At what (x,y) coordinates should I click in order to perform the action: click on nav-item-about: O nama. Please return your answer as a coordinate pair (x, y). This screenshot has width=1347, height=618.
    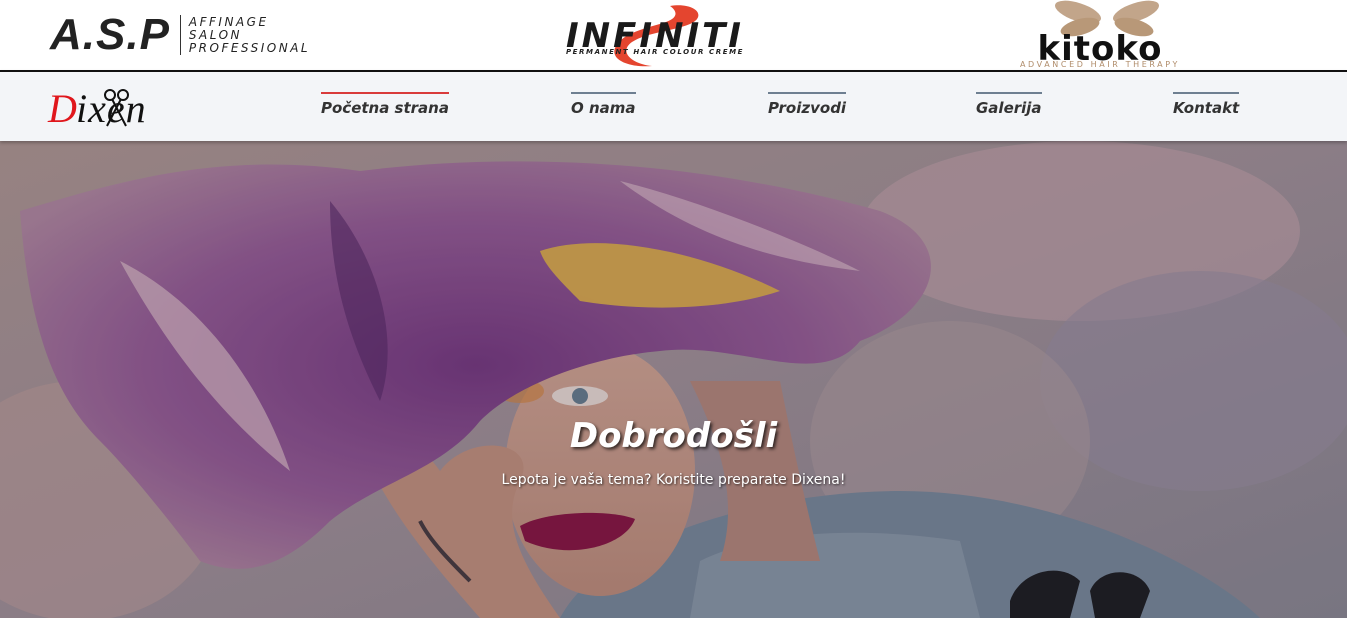
    Looking at the image, I should click on (603, 107).